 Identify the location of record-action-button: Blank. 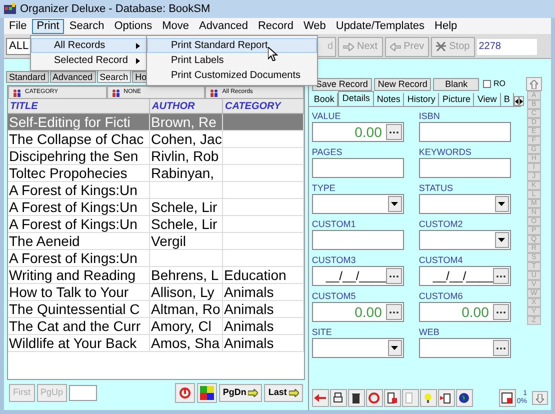
(456, 84).